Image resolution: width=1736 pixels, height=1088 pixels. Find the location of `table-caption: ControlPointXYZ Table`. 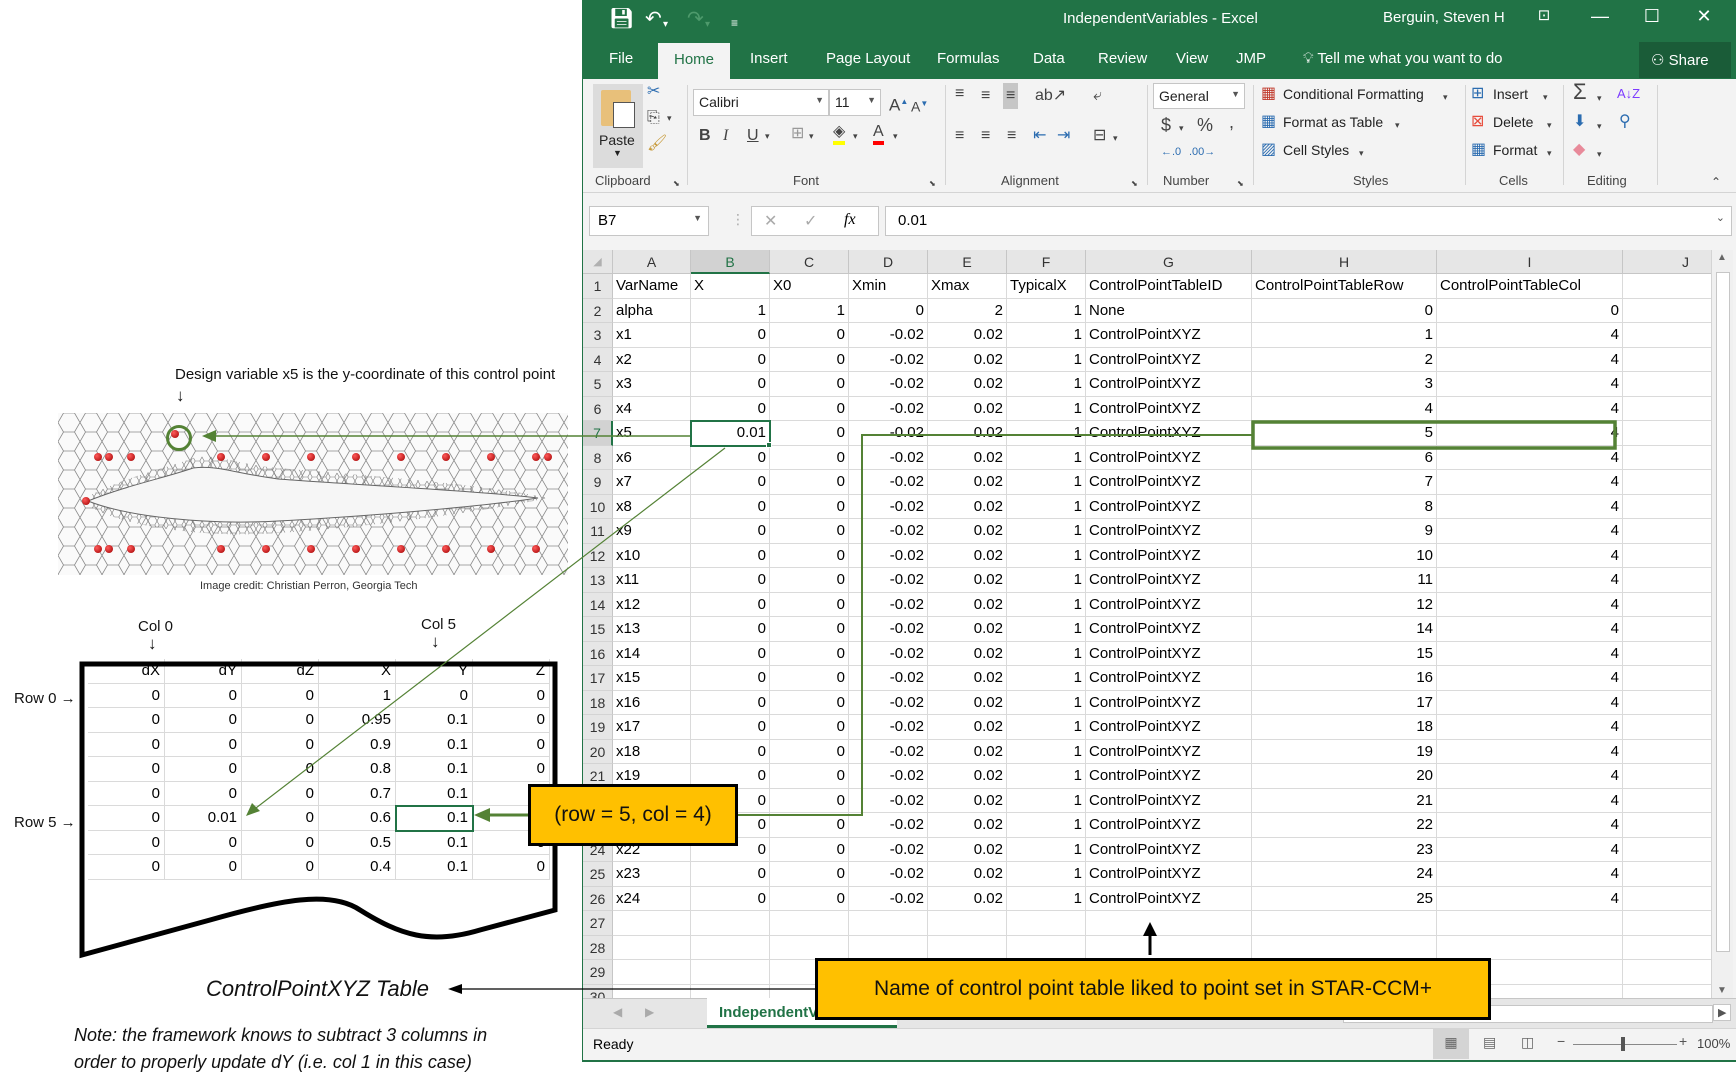

table-caption: ControlPointXYZ Table is located at coordinates (317, 988).